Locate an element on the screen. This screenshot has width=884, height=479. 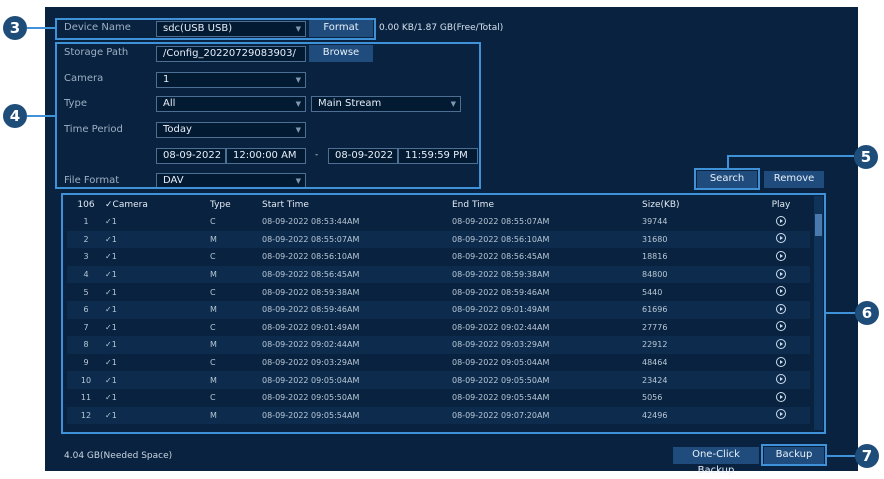
row-end-time: 08-09-2022 09:01:49AM is located at coordinates (547, 309).